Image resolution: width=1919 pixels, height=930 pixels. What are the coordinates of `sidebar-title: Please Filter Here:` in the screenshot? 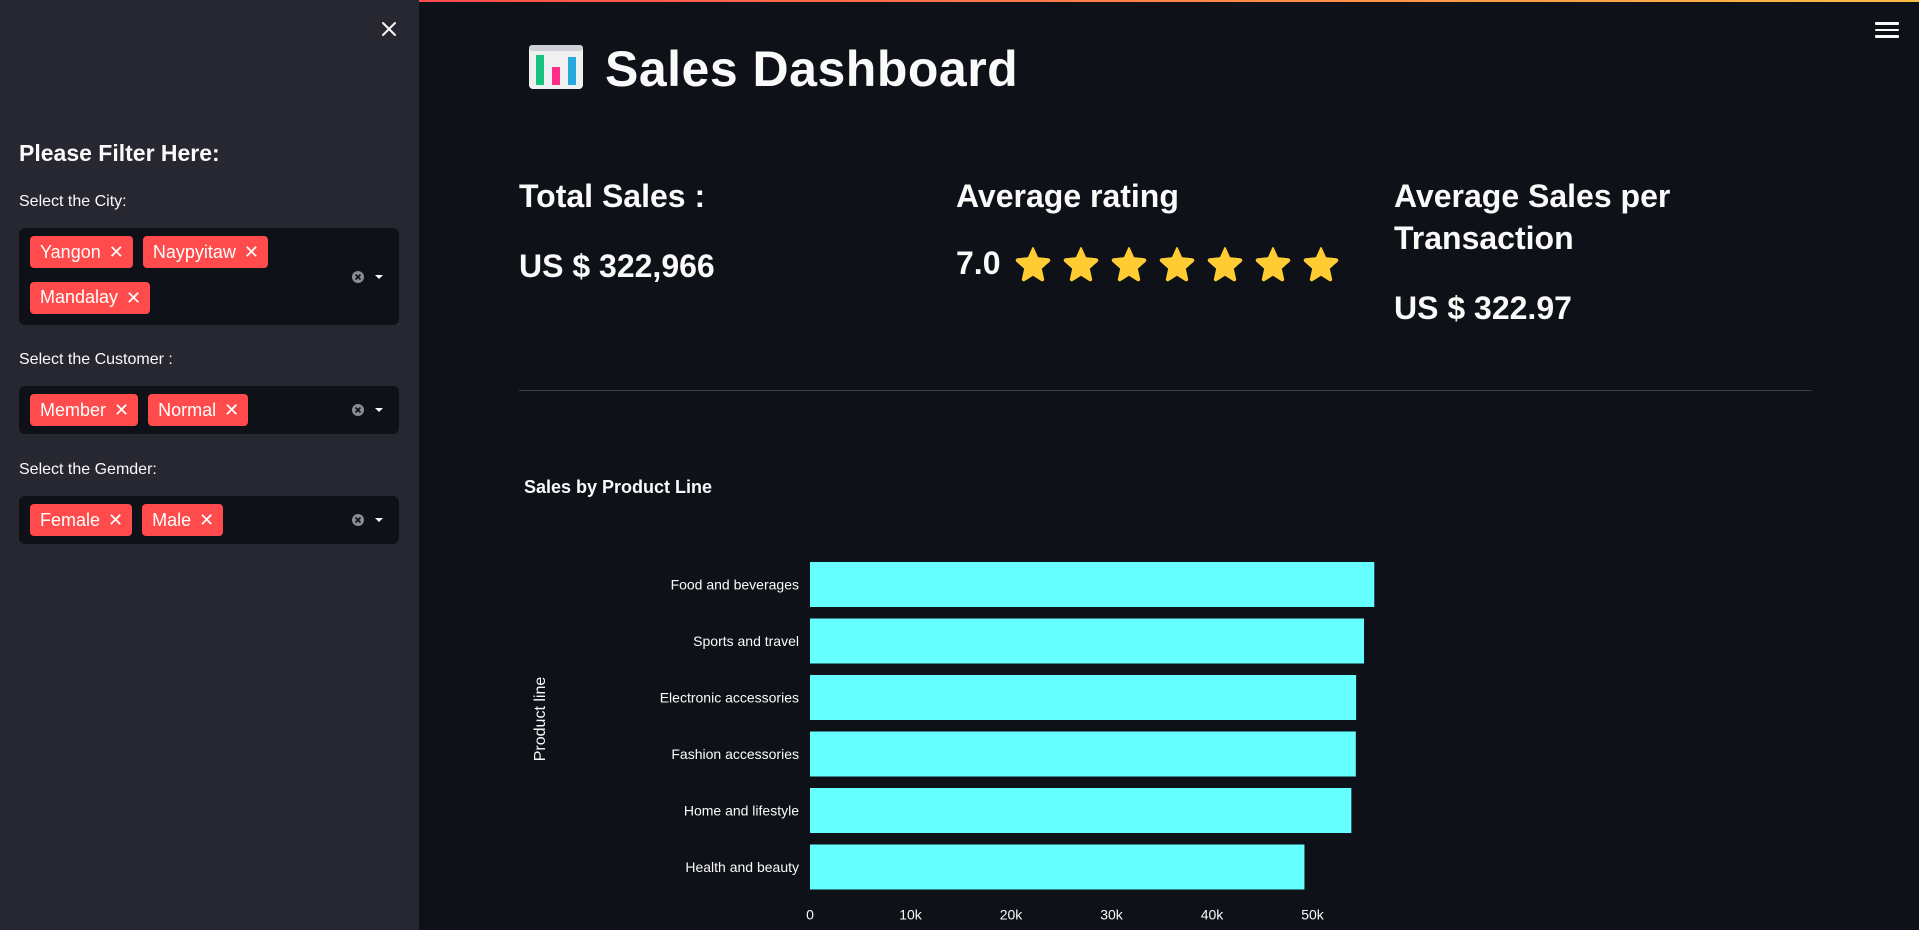 It's located at (119, 153).